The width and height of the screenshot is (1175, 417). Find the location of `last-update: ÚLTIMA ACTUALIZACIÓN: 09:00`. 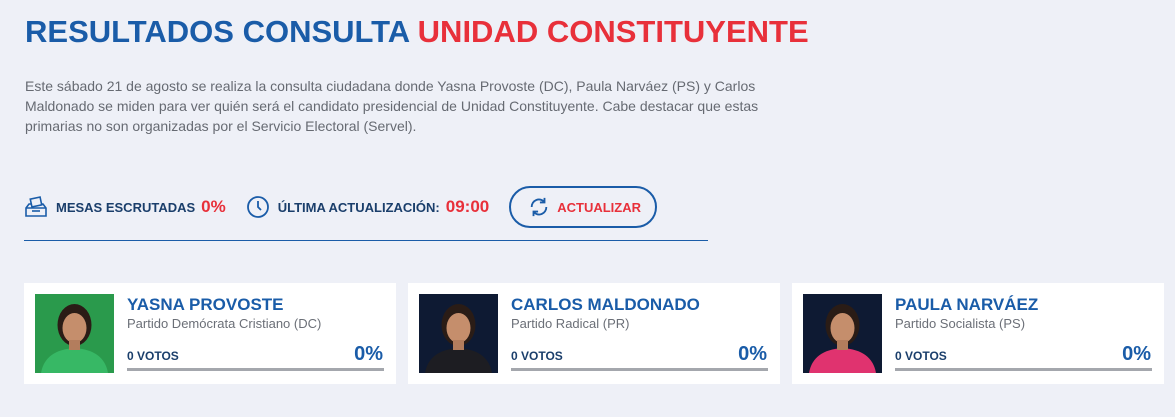

last-update: ÚLTIMA ACTUALIZACIÓN: 09:00 is located at coordinates (367, 207).